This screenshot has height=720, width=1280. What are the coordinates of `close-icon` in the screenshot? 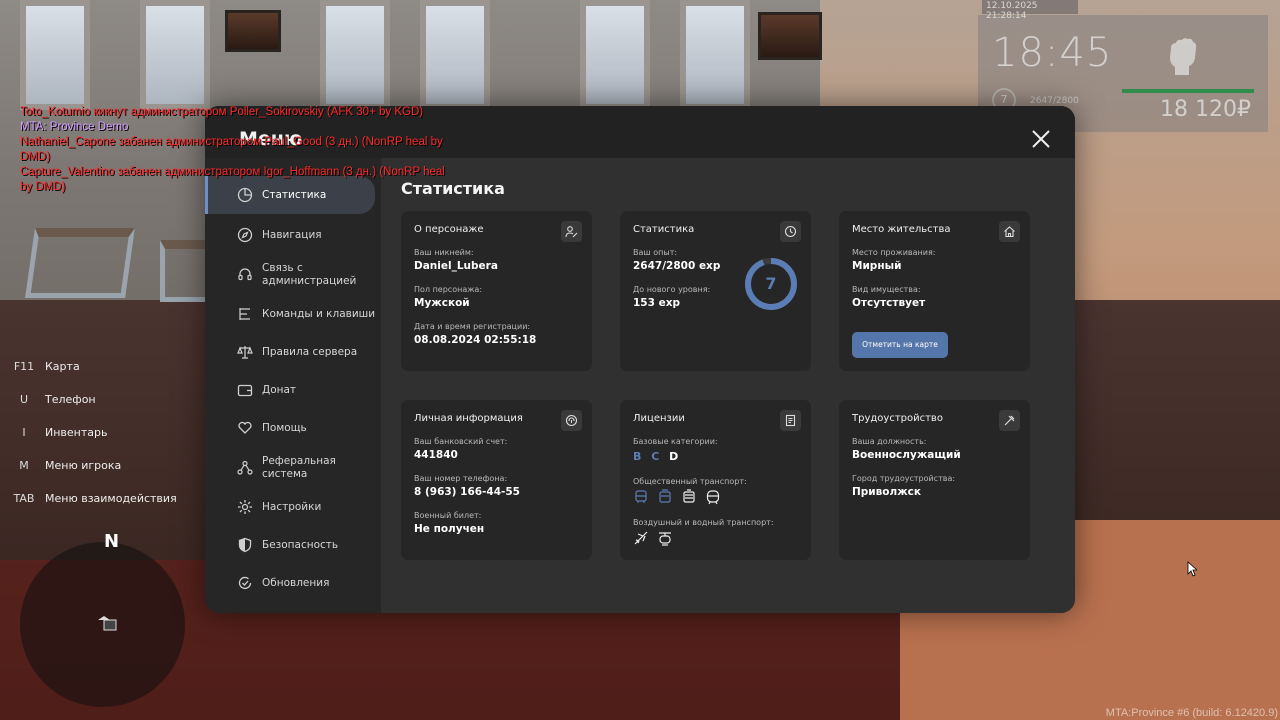 It's located at (1041, 139).